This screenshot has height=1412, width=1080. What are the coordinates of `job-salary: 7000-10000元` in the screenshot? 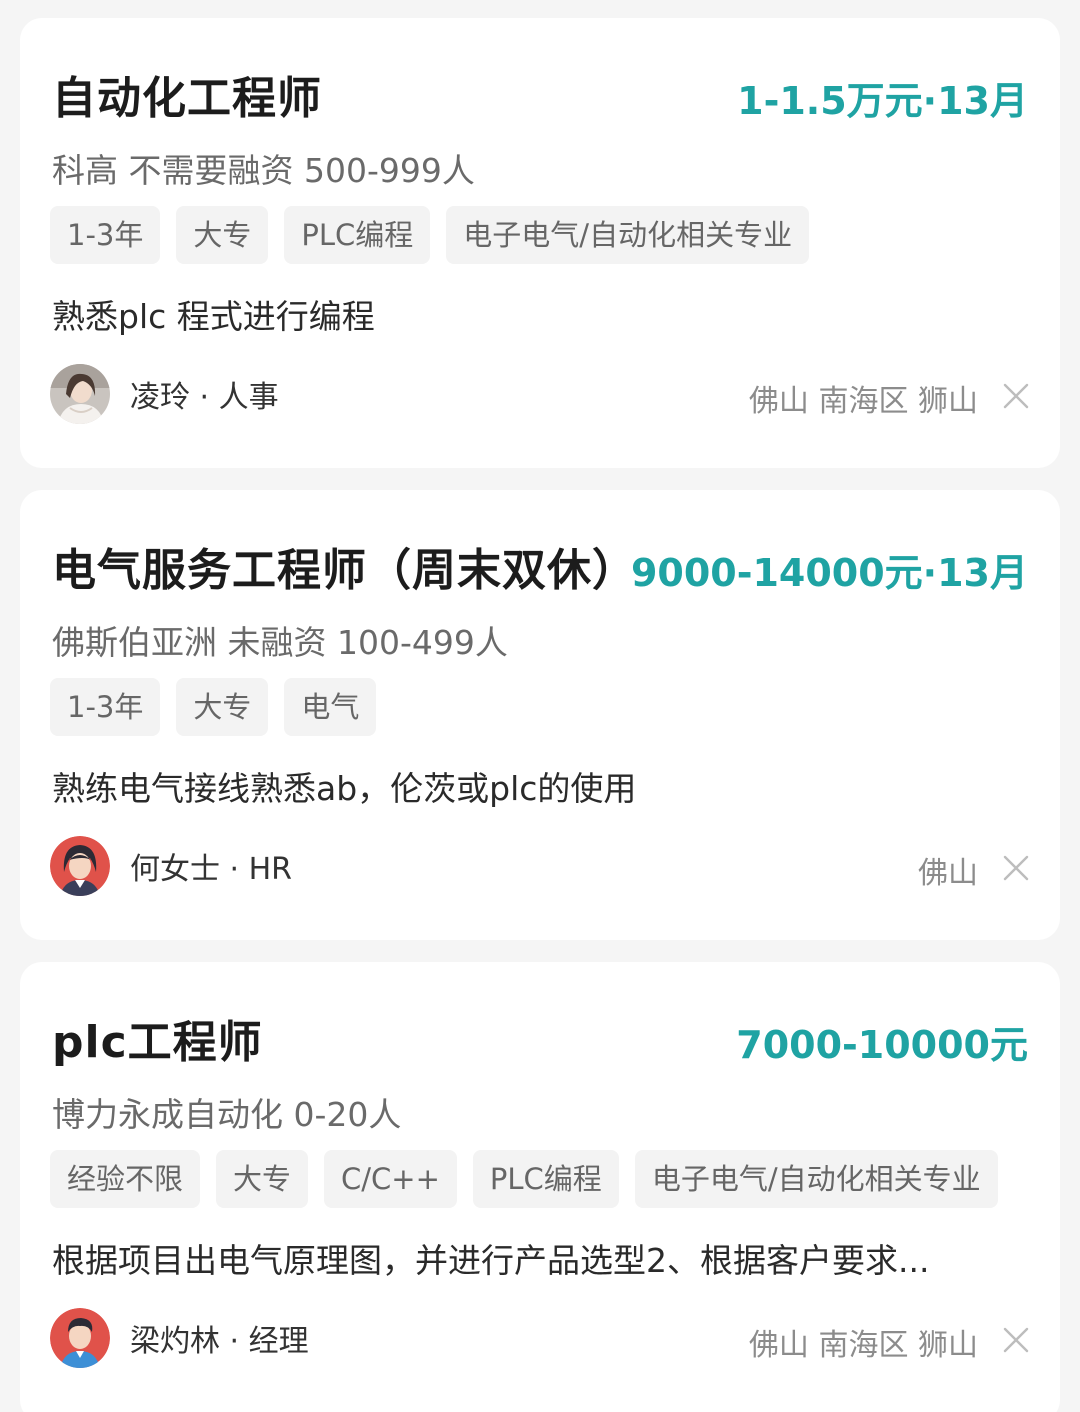 It's located at (882, 1045).